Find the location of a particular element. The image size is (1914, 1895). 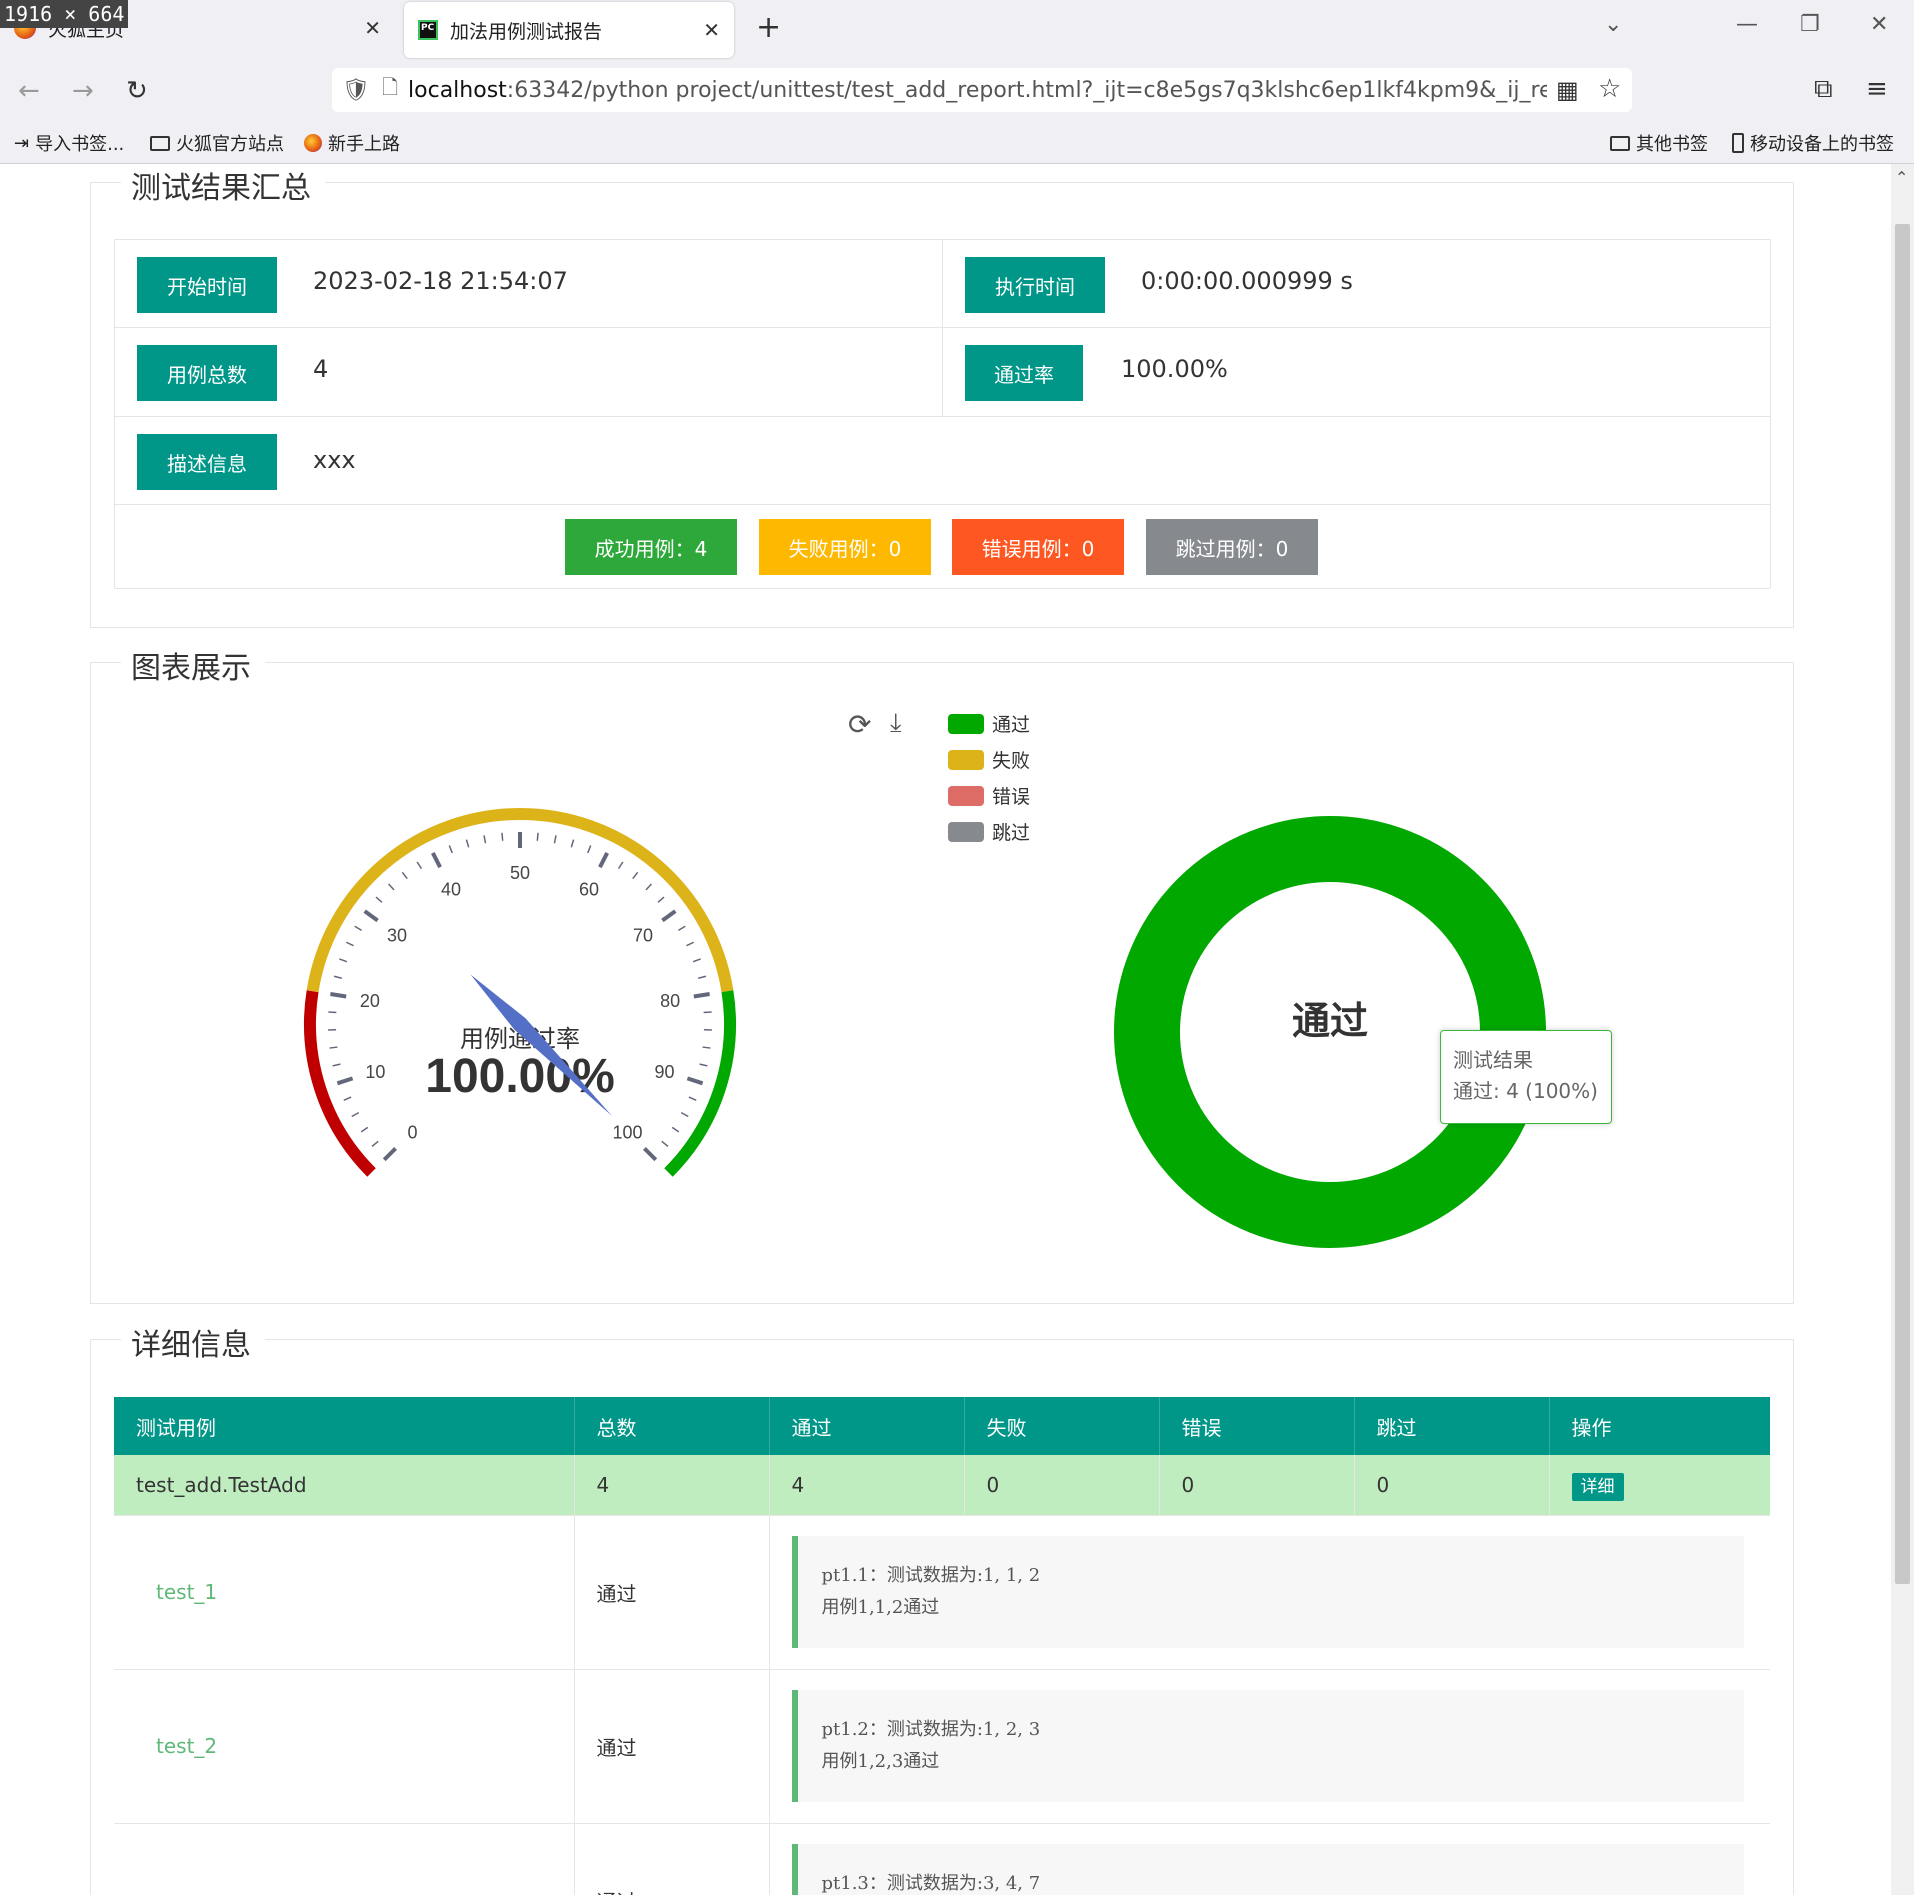

window-close-icon: ✕ is located at coordinates (1879, 24).